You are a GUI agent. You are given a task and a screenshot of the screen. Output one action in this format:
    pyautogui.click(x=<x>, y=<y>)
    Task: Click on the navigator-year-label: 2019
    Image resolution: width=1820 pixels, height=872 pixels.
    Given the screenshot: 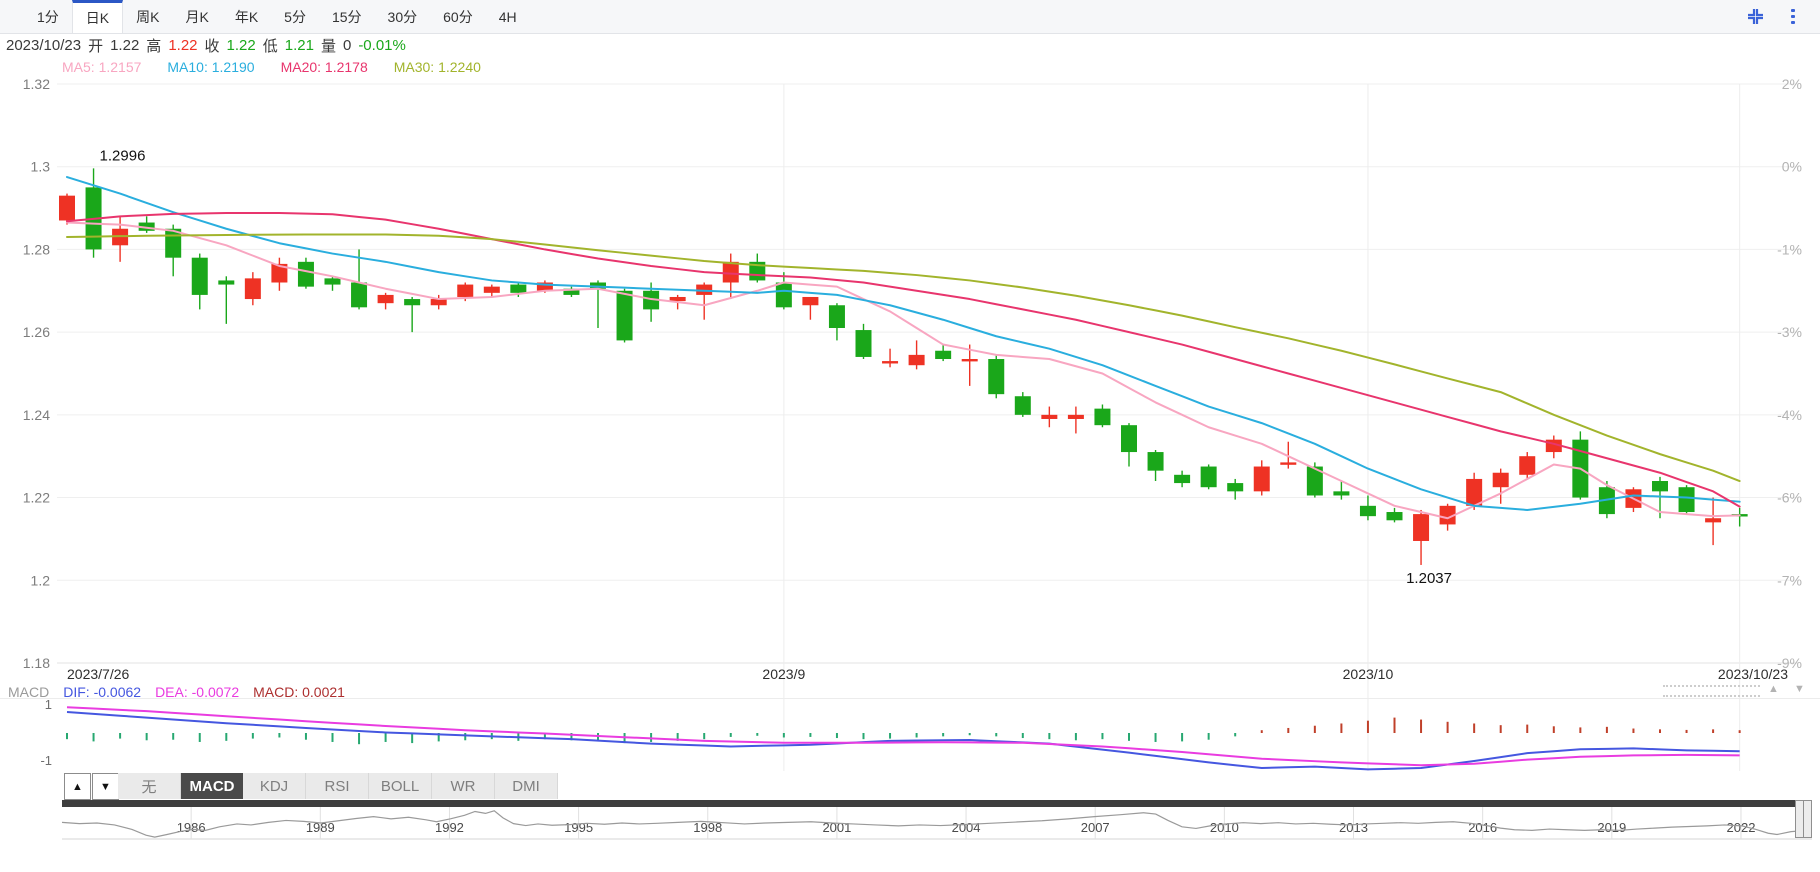 What is the action you would take?
    pyautogui.click(x=1611, y=827)
    